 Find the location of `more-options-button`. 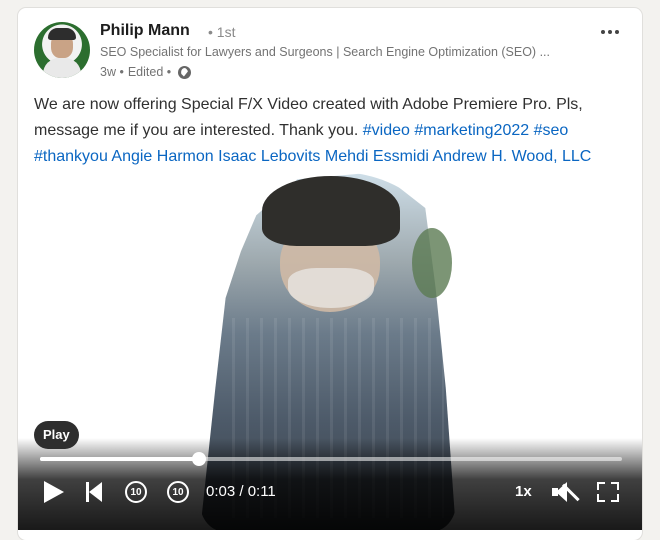

more-options-button is located at coordinates (610, 32).